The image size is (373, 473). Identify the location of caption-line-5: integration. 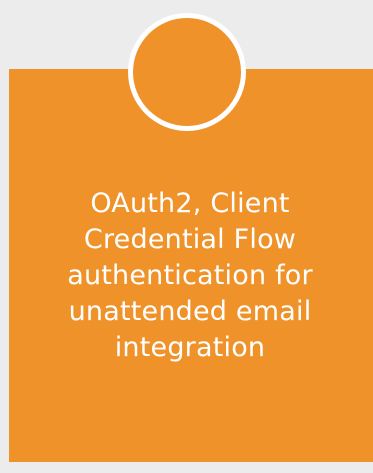
(190, 347).